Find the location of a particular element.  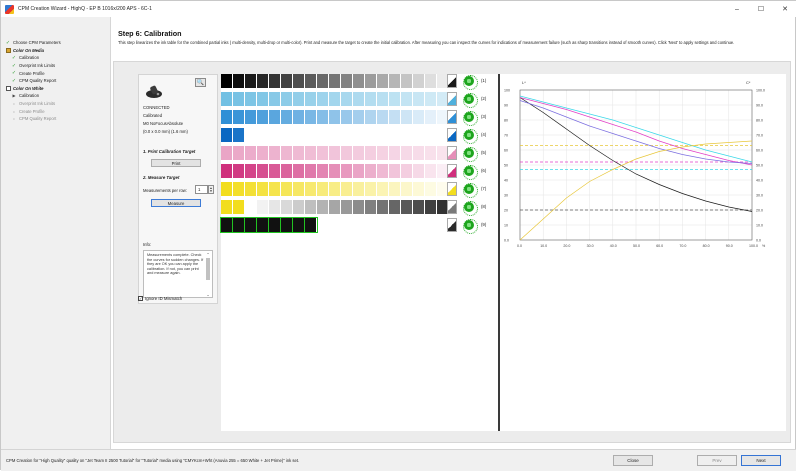

sidebar-item-create-profile: ✓ Create Profile is located at coordinates (33, 73).